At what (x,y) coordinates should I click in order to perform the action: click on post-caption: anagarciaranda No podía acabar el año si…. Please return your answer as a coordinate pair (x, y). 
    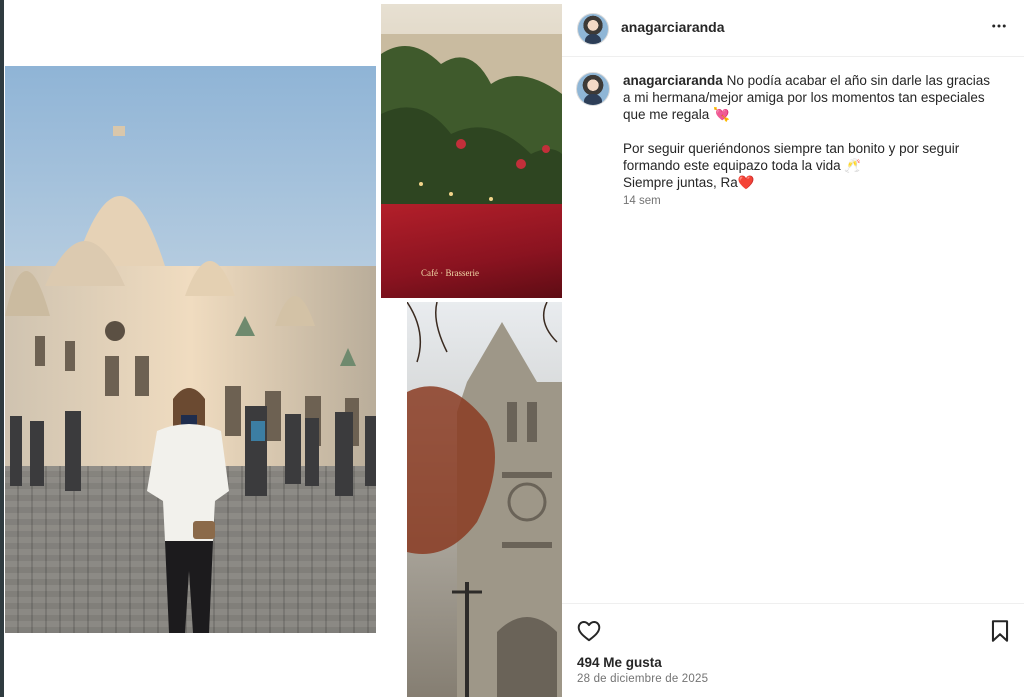
    Looking at the image, I should click on (810, 131).